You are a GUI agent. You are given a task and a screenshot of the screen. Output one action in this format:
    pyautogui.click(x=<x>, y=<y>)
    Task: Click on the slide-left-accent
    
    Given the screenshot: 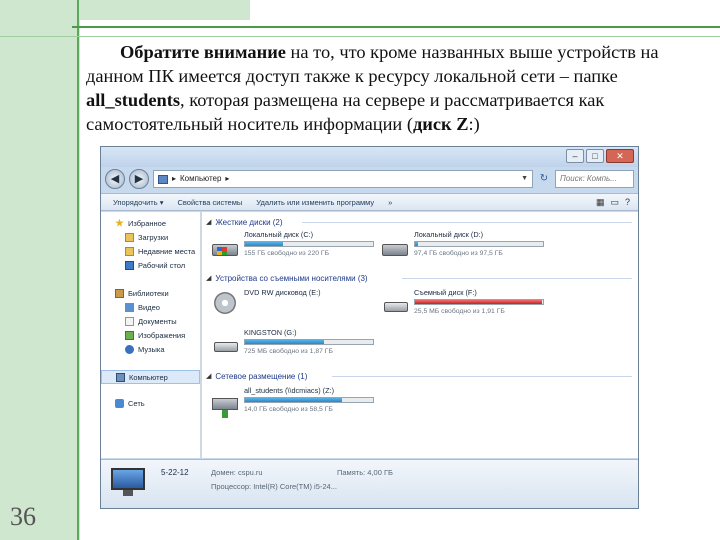 What is the action you would take?
    pyautogui.click(x=40, y=270)
    